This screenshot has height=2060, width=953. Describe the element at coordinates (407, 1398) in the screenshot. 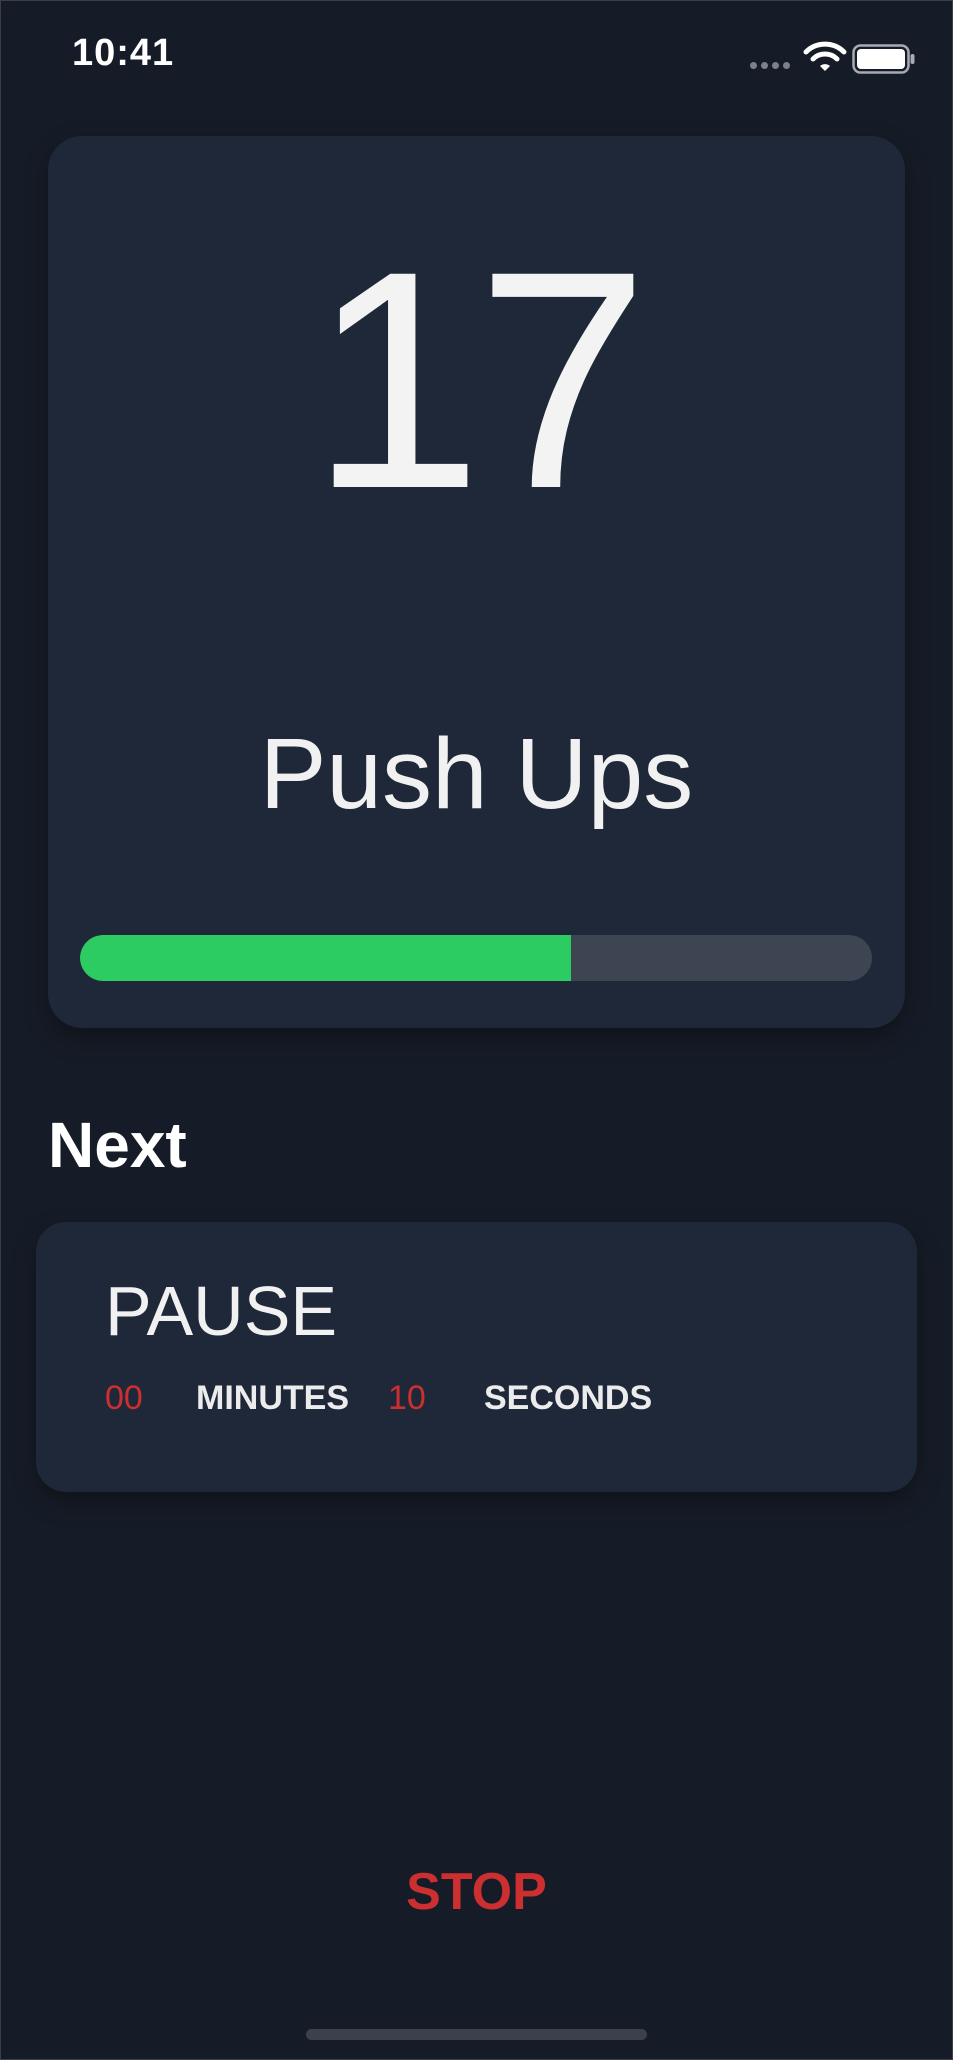

I see `seconds-value: 10` at that location.